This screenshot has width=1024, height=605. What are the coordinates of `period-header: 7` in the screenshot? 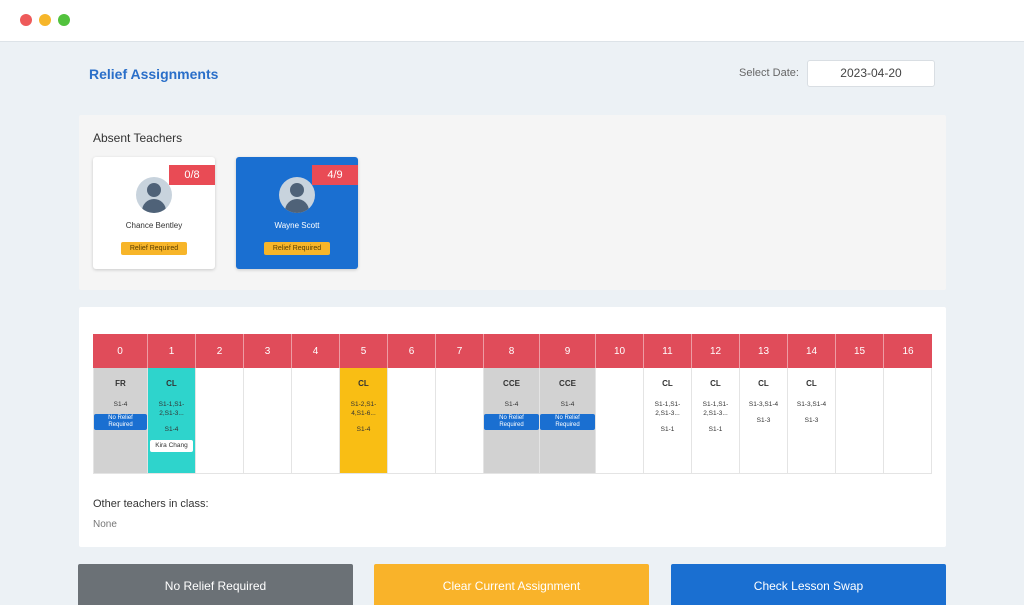 It's located at (460, 351).